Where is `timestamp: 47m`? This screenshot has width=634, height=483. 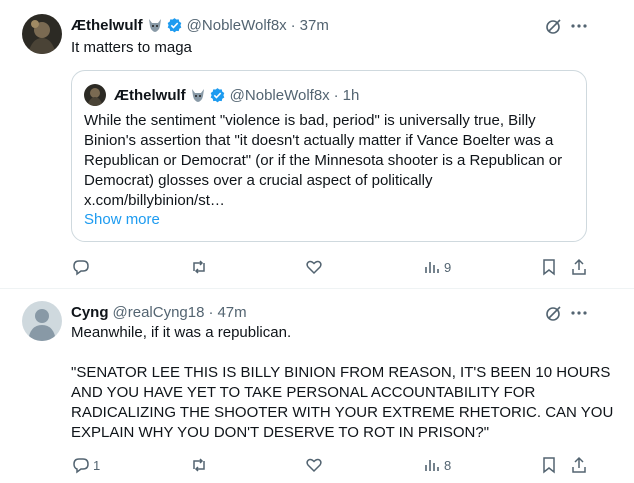
timestamp: 47m is located at coordinates (231, 312).